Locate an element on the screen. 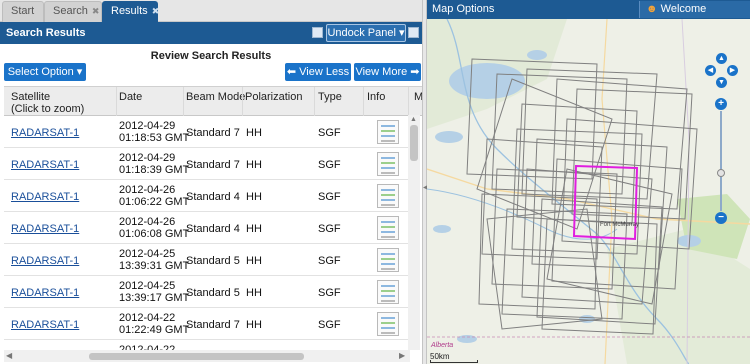 The image size is (750, 364). pan-left-button: ◀ is located at coordinates (710, 70).